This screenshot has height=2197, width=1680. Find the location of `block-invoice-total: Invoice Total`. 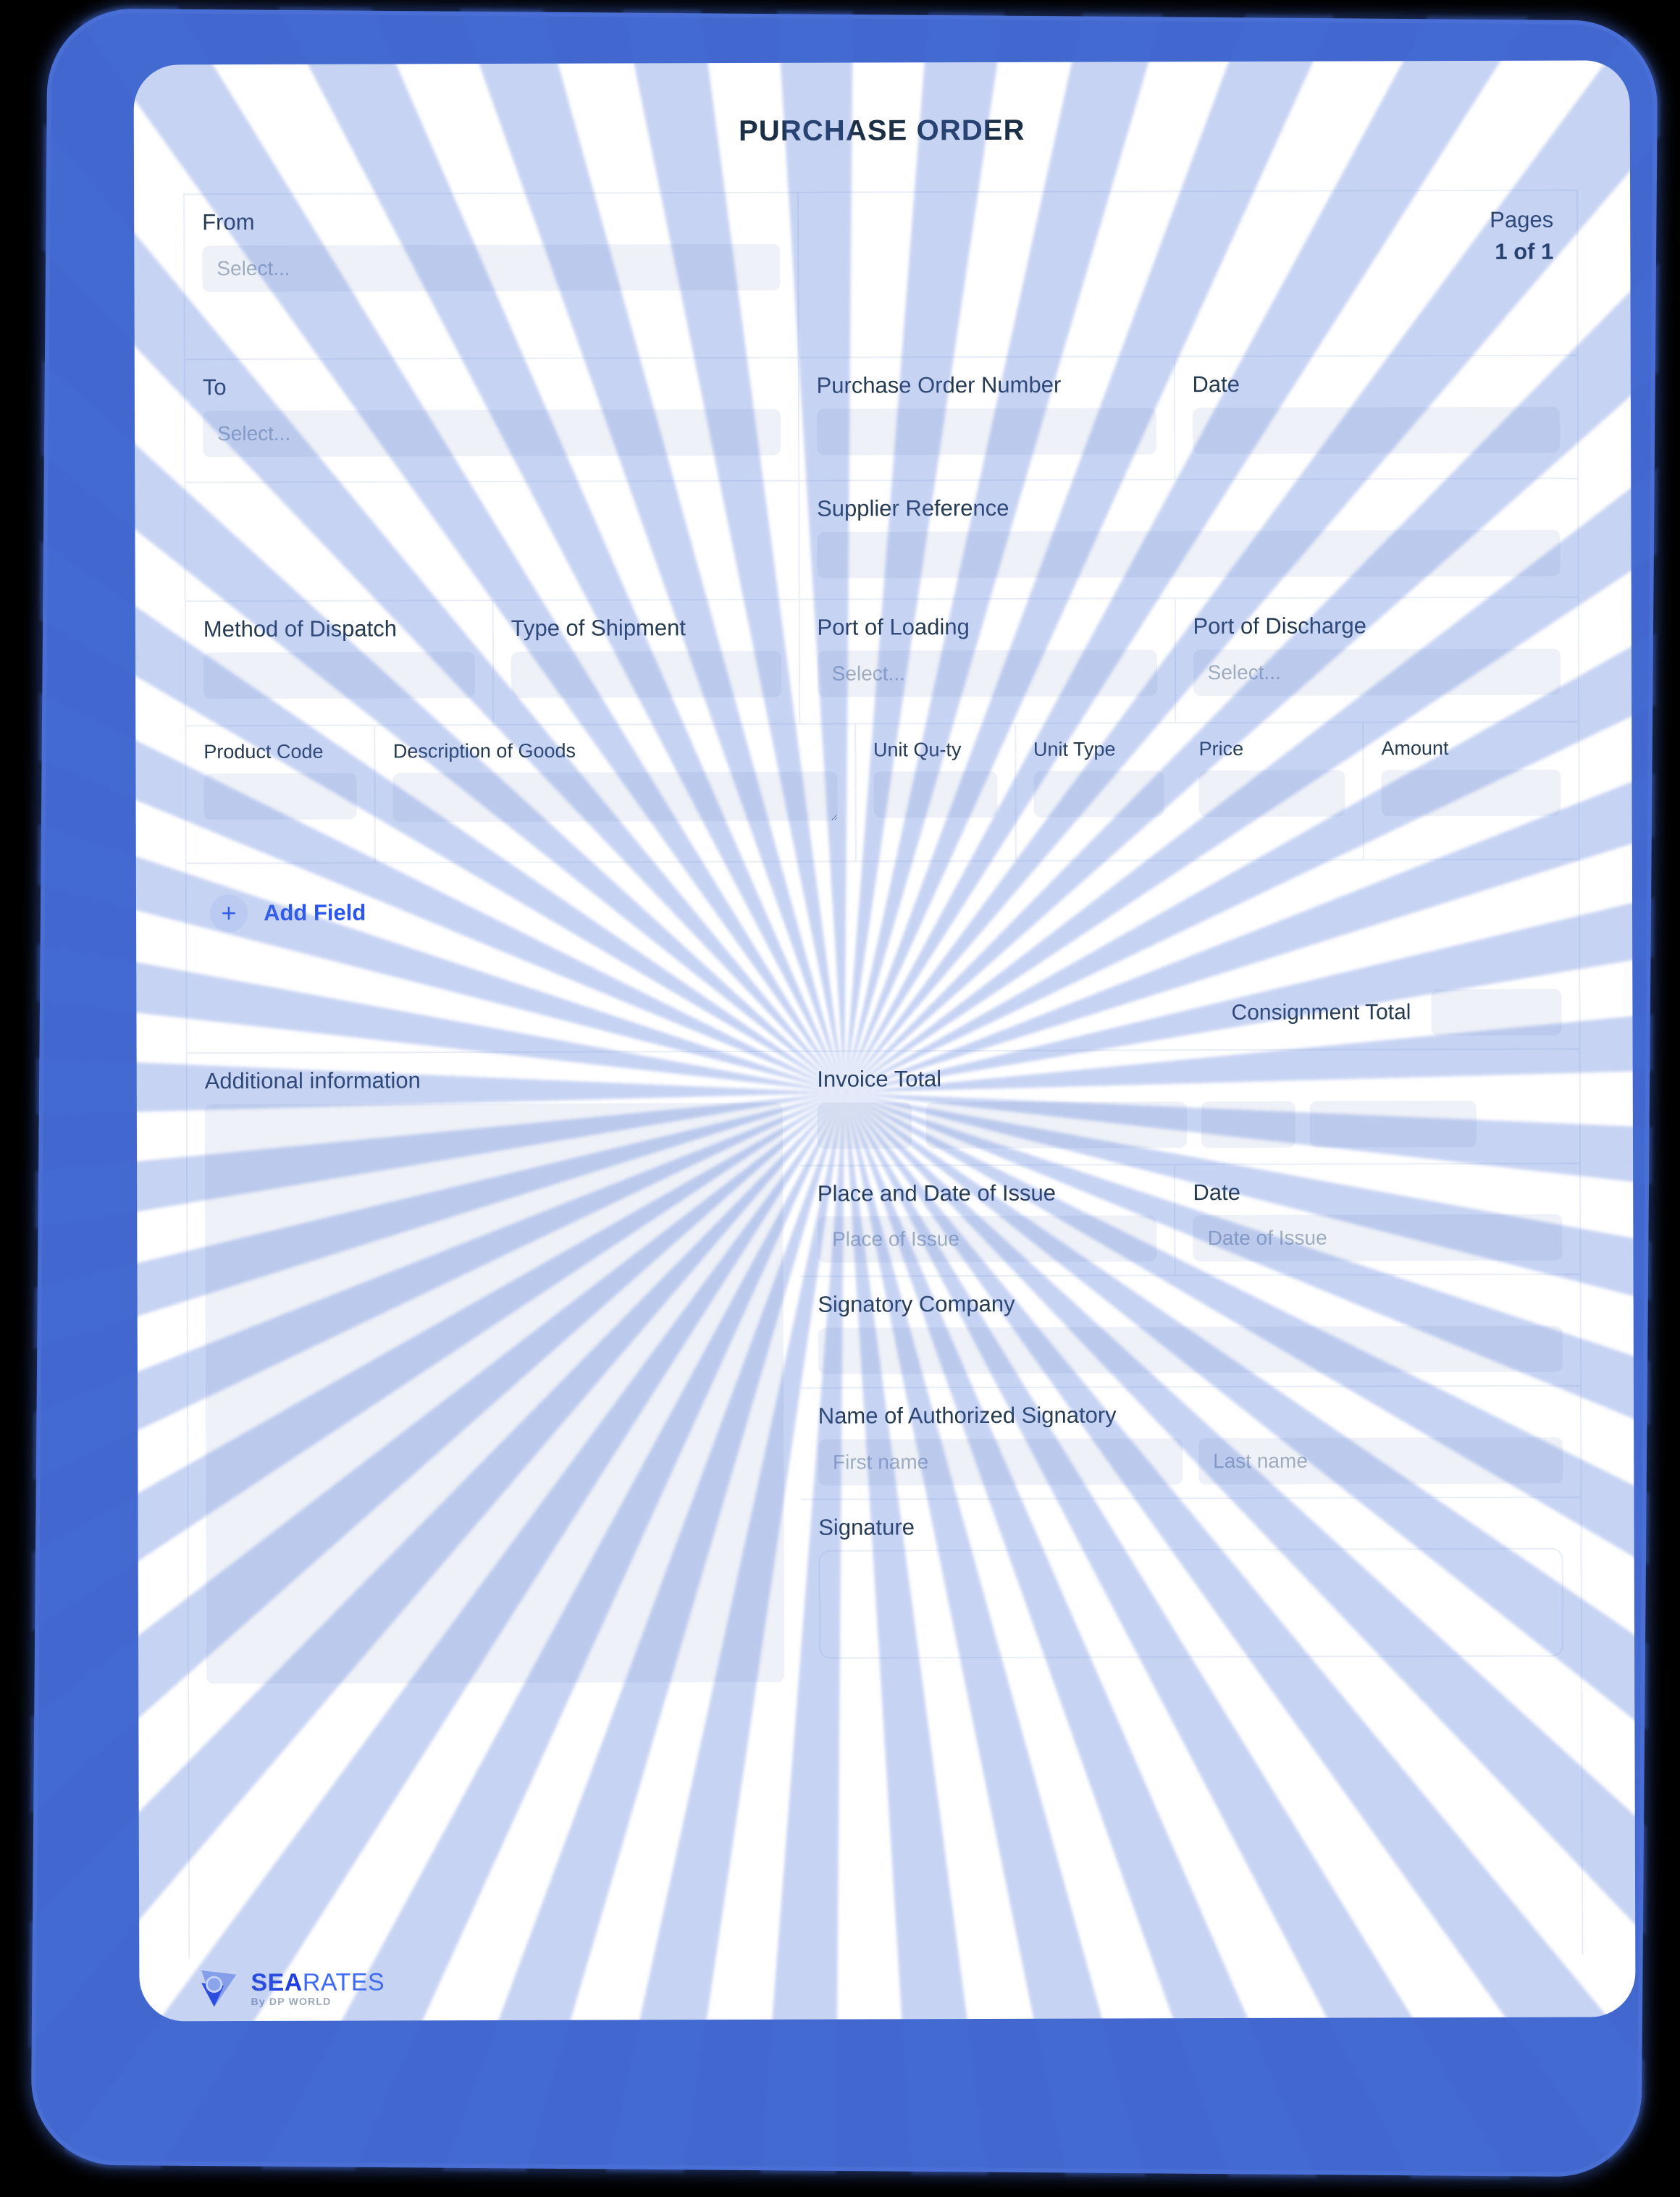

block-invoice-total: Invoice Total is located at coordinates (1189, 1108).